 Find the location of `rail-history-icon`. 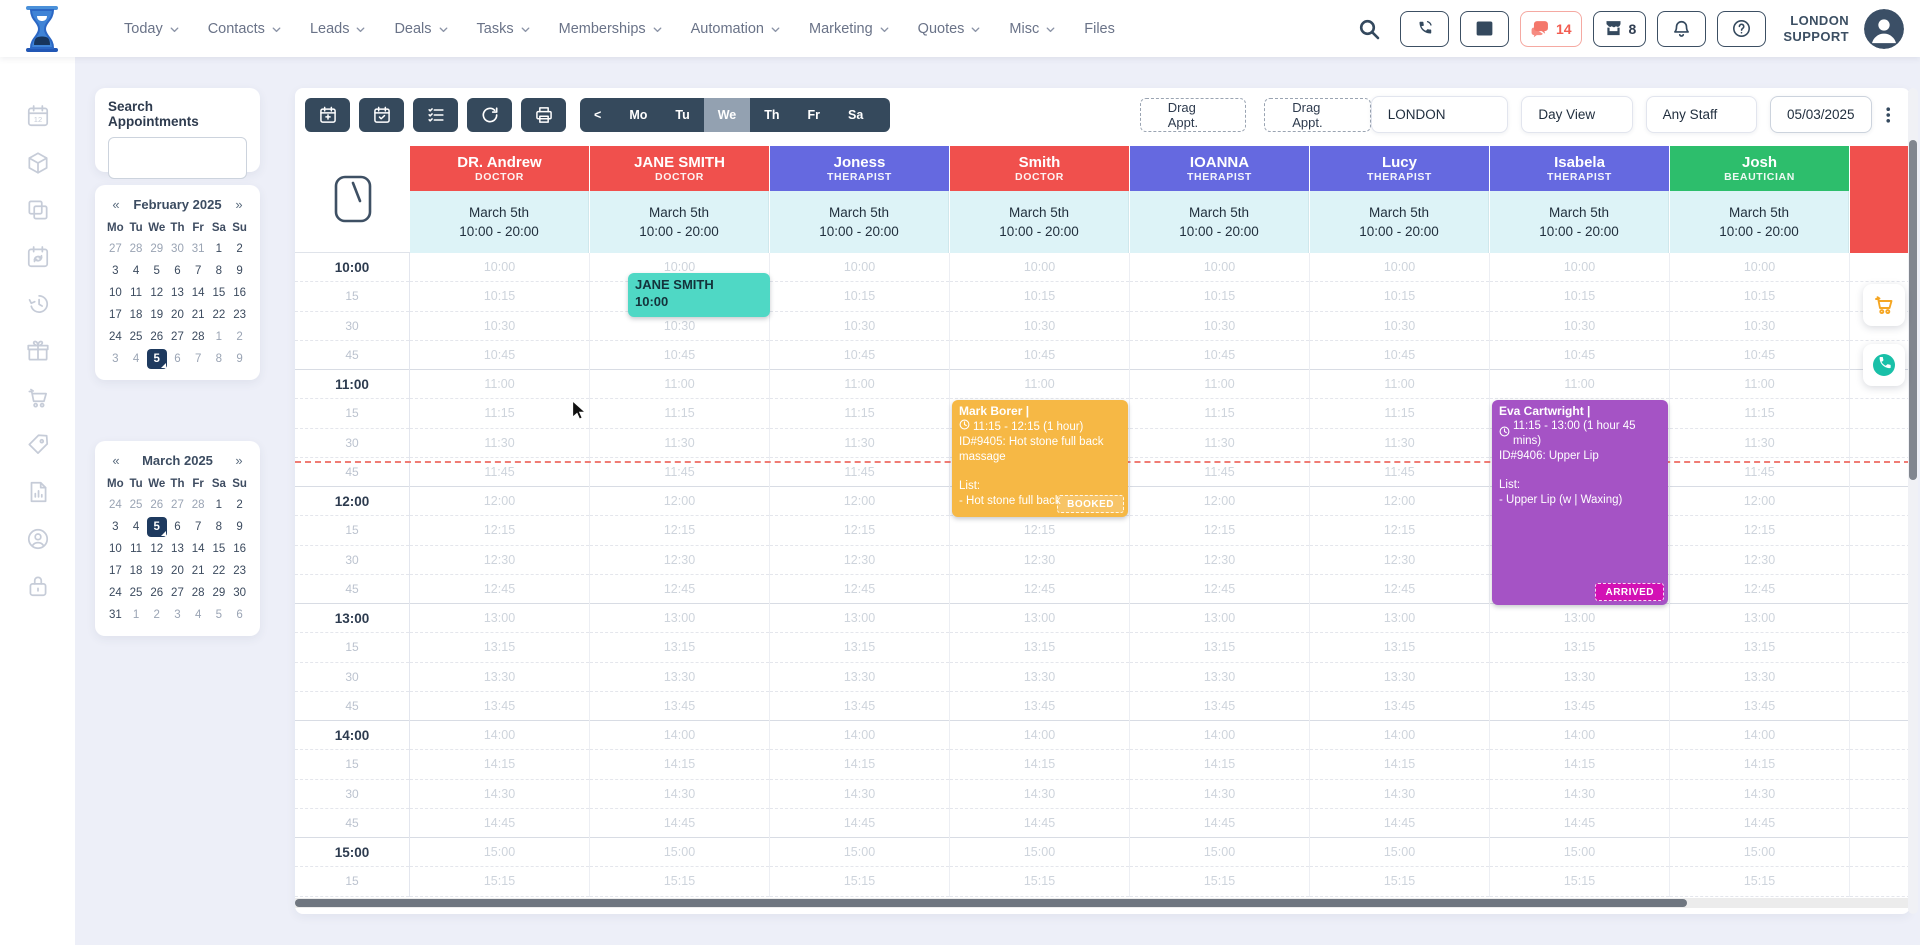

rail-history-icon is located at coordinates (38, 304).